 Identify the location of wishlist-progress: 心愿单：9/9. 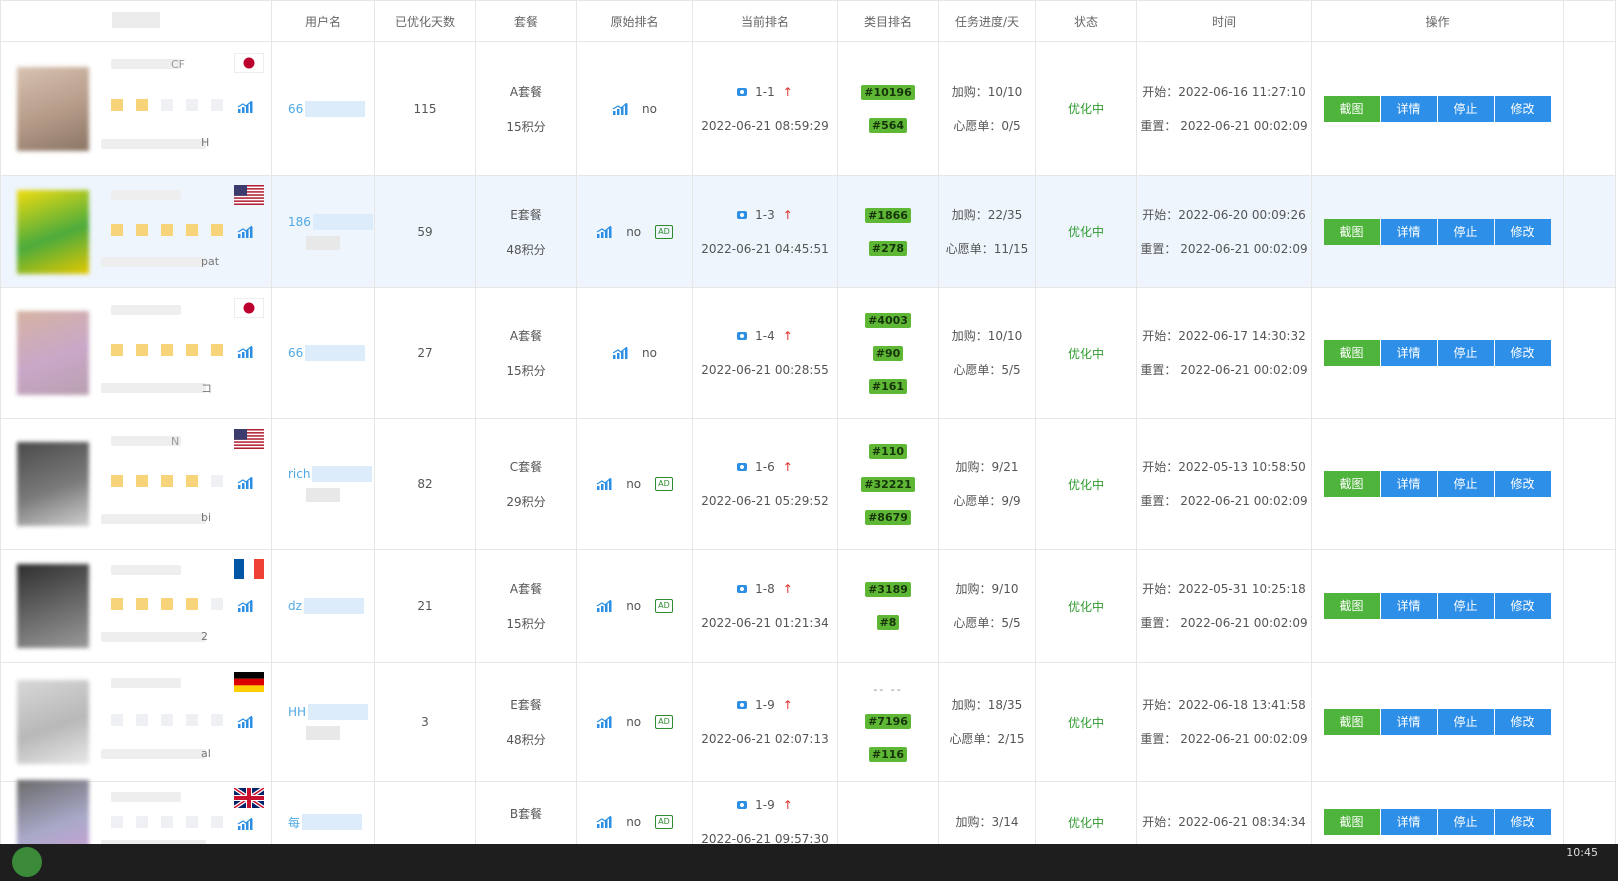
(987, 501).